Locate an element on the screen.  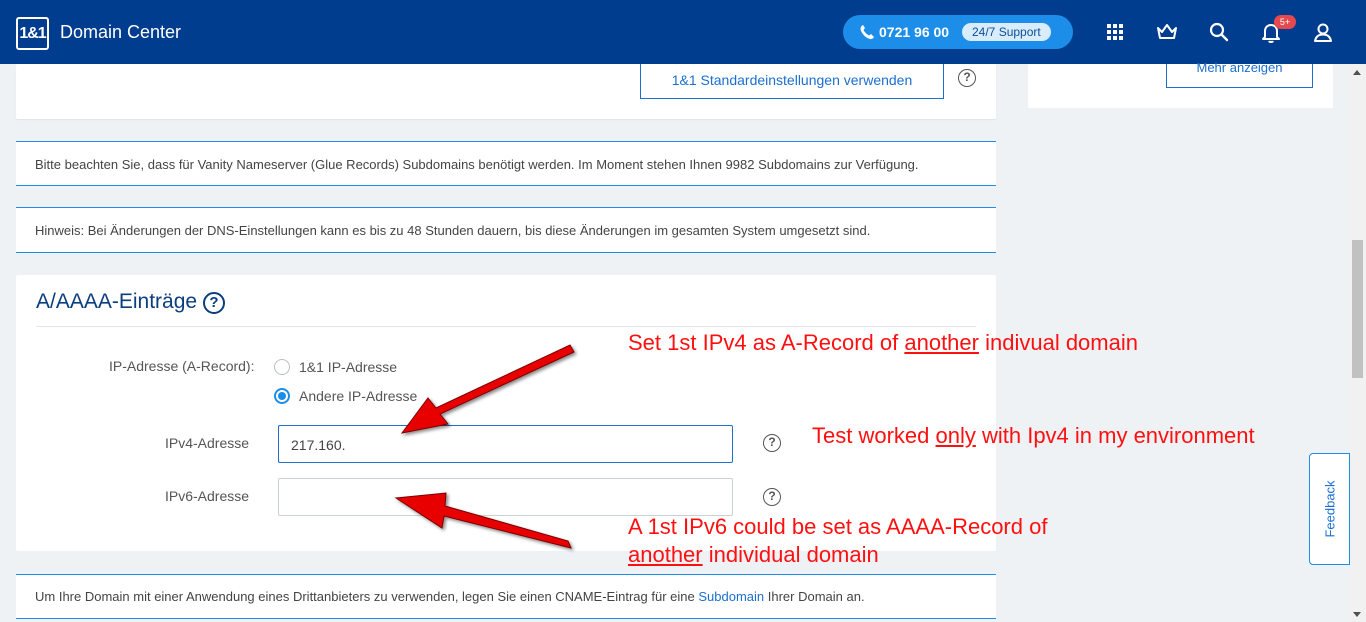
ip-address-label: IP-Adresse (A-Record): is located at coordinates (182, 366).